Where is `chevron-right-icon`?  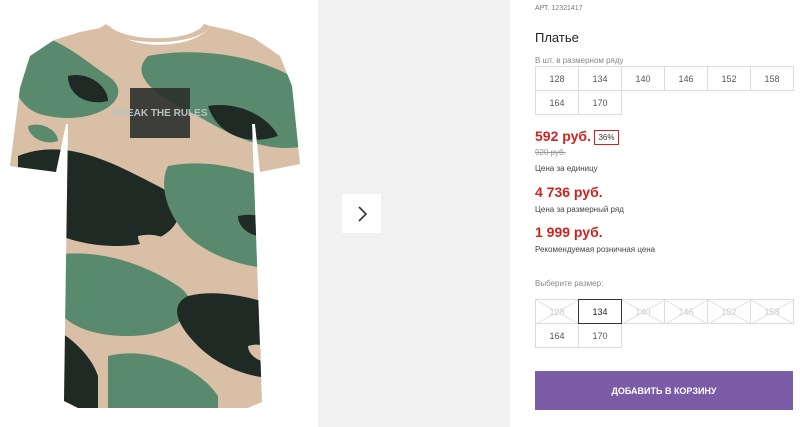 chevron-right-icon is located at coordinates (362, 213).